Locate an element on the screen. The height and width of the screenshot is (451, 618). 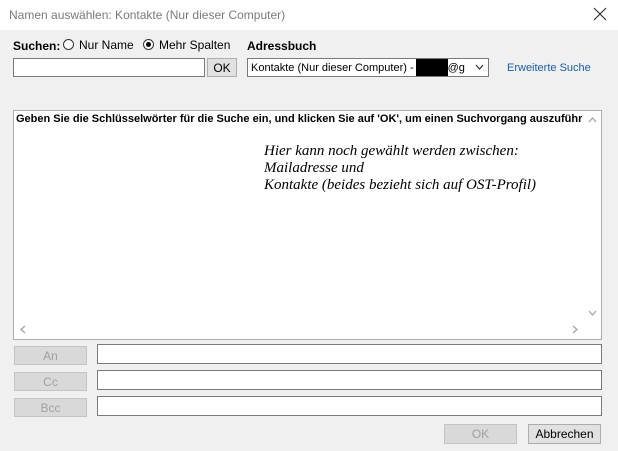
close-icon is located at coordinates (600, 14).